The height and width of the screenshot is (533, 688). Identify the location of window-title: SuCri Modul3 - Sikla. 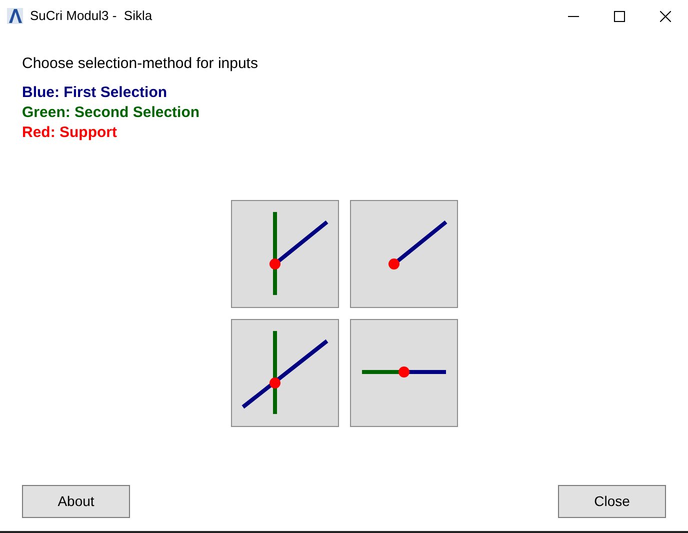
(91, 16).